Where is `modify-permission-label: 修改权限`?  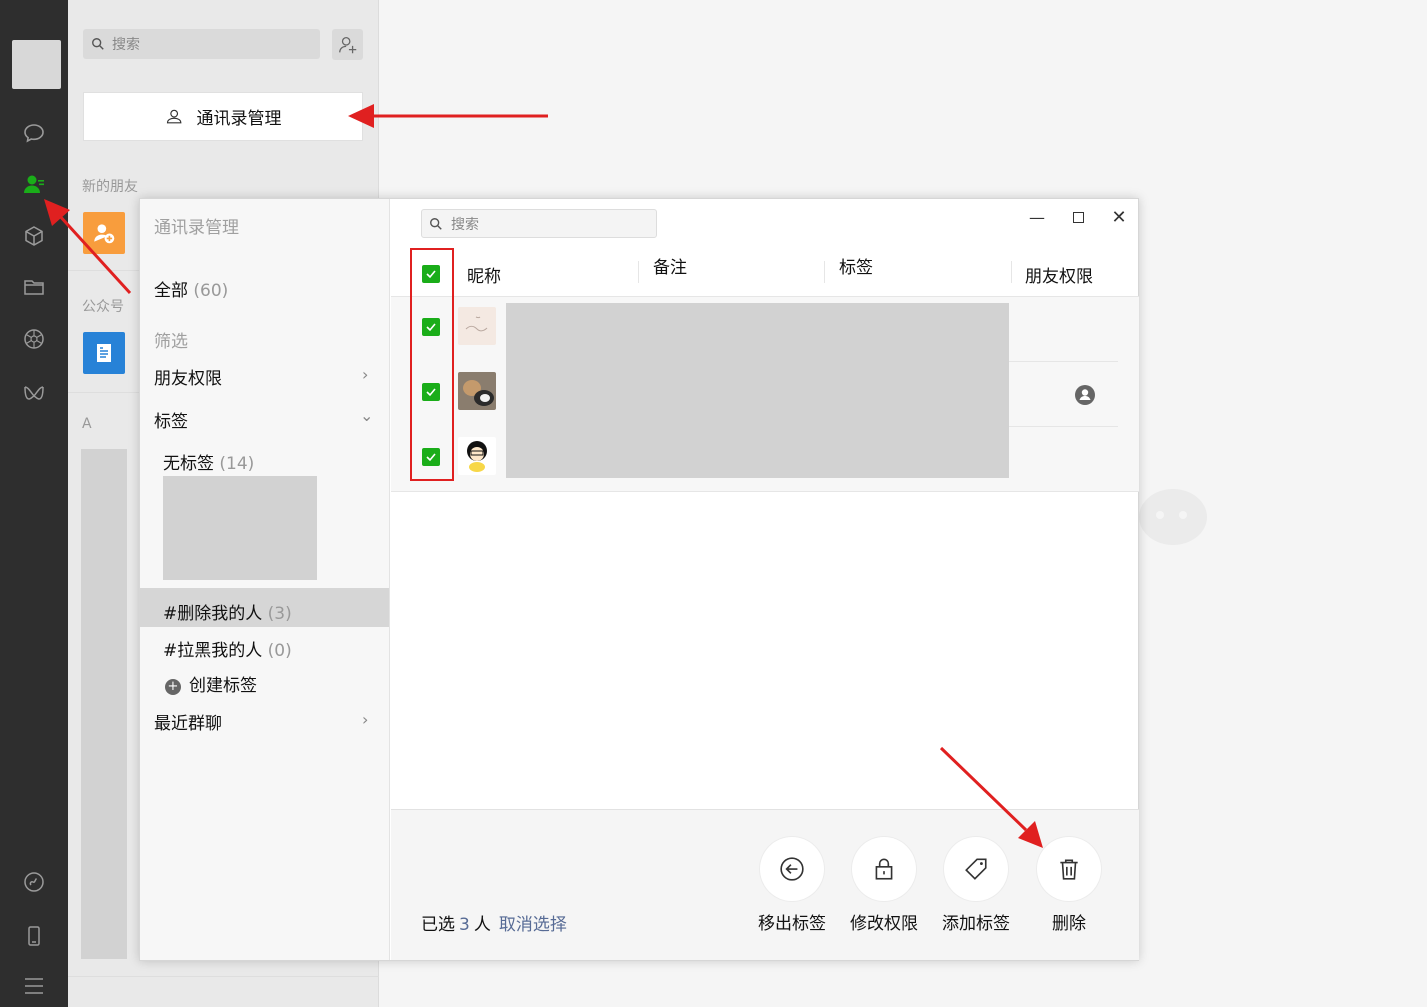 modify-permission-label: 修改权限 is located at coordinates (884, 924).